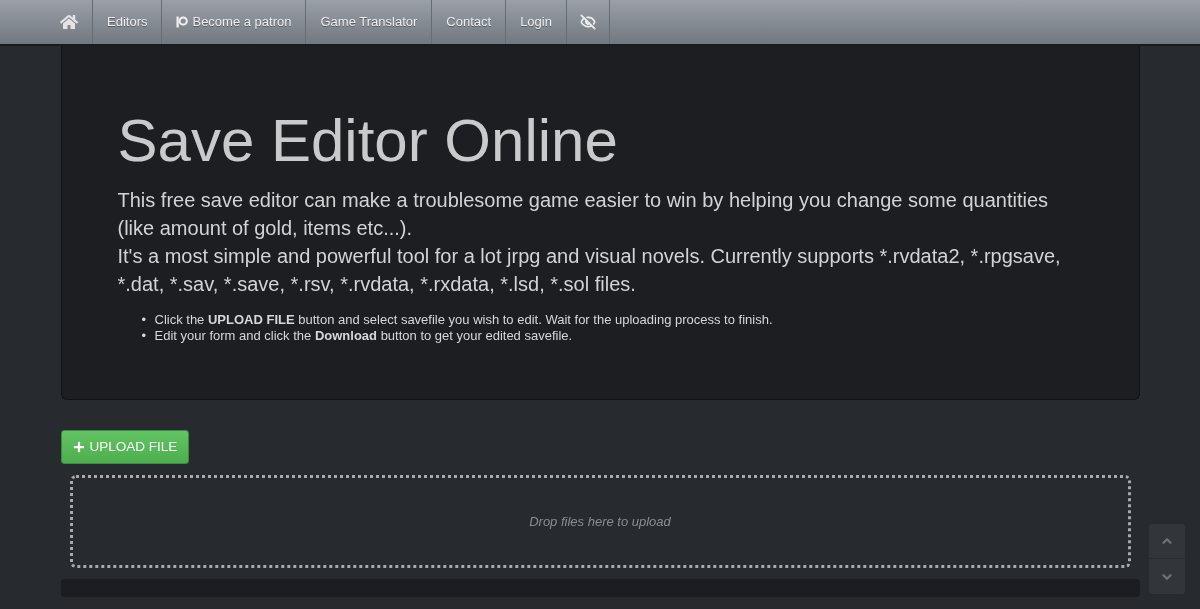  What do you see at coordinates (535, 22) in the screenshot?
I see `nav-link: Login` at bounding box center [535, 22].